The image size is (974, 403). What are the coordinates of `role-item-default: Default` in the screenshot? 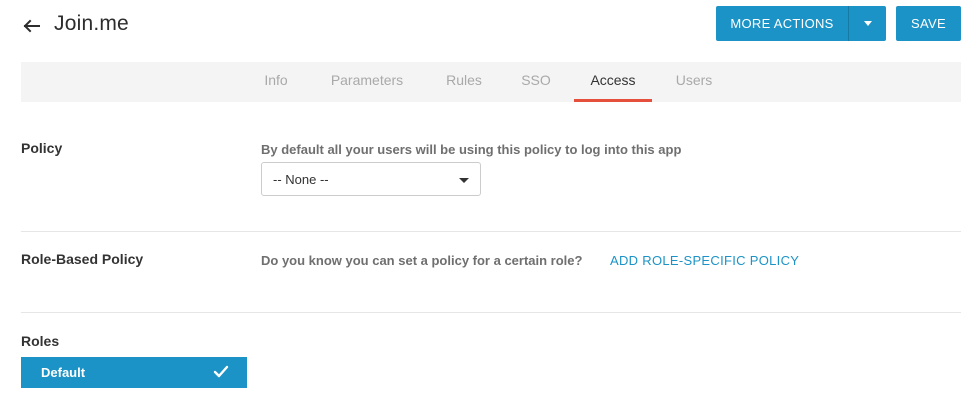 It's located at (134, 372).